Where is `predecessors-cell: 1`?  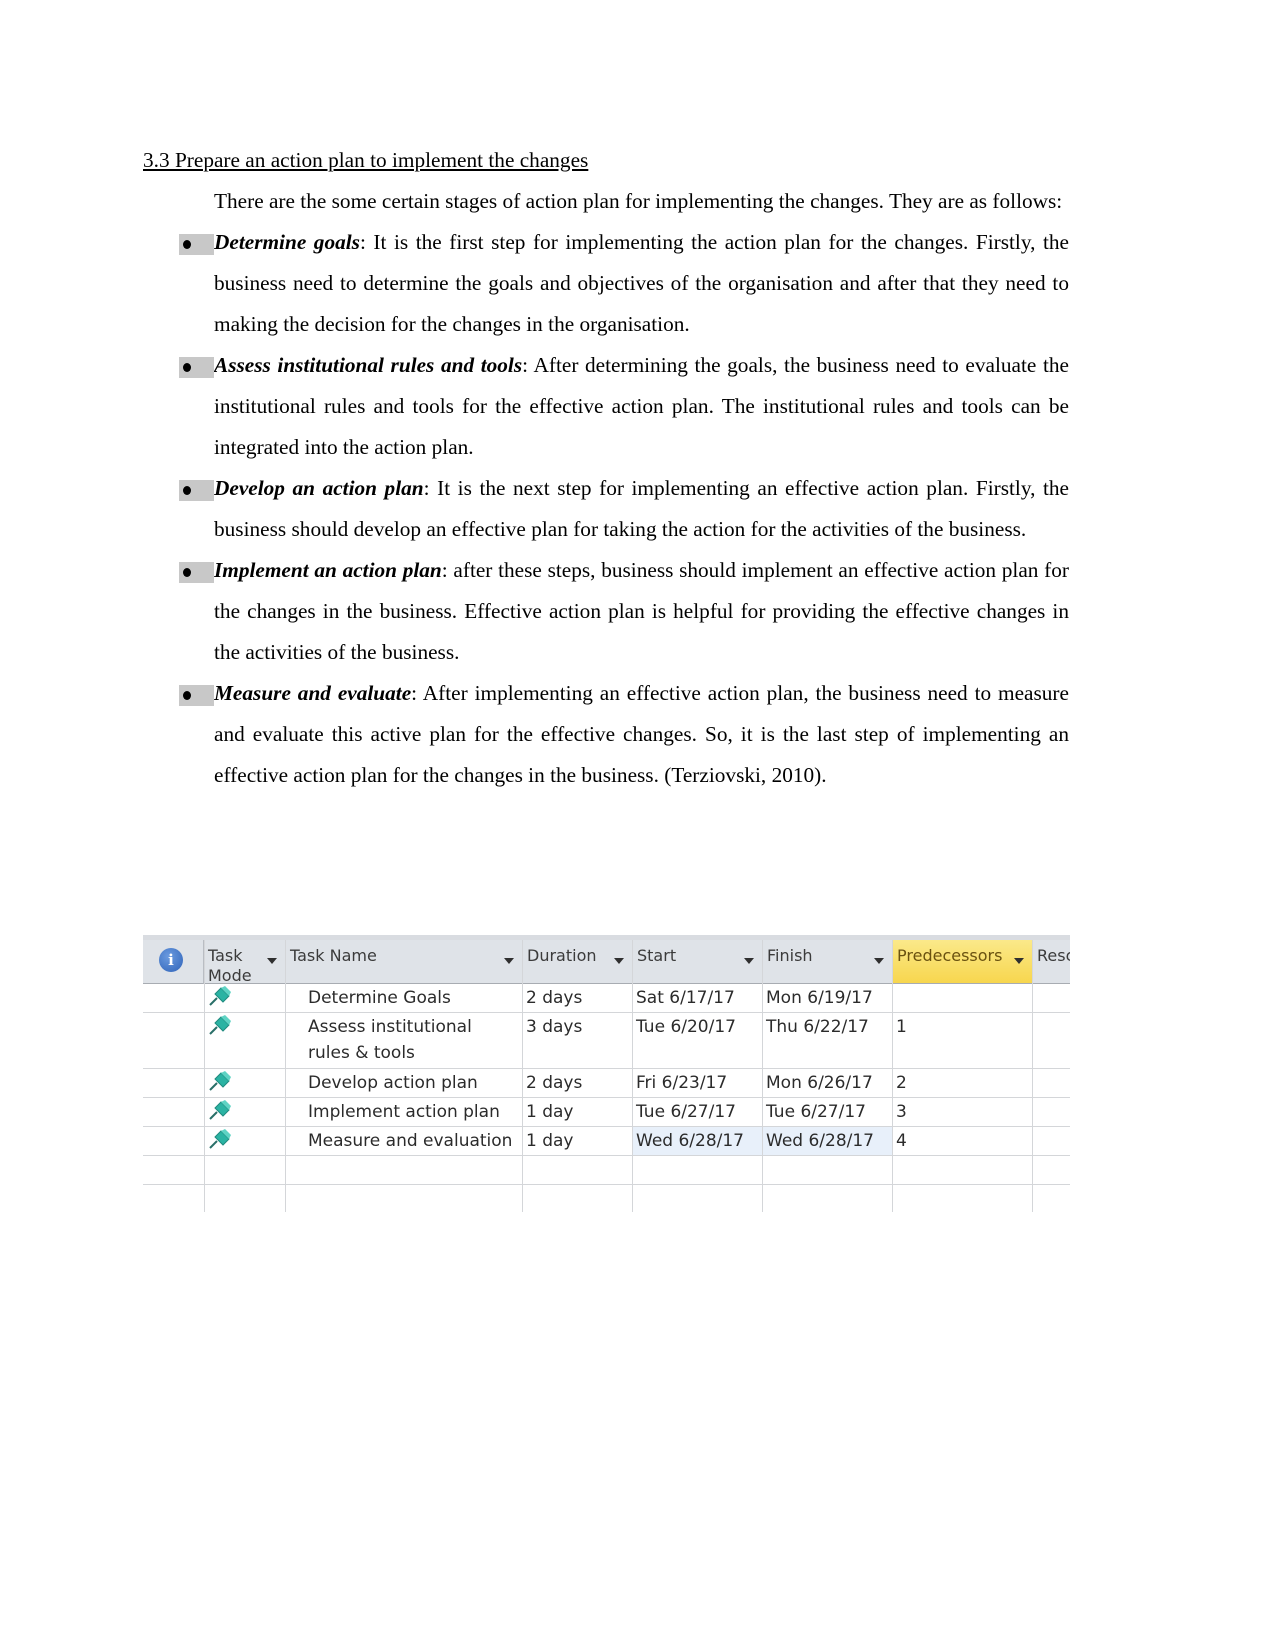
predecessors-cell: 1 is located at coordinates (901, 1027).